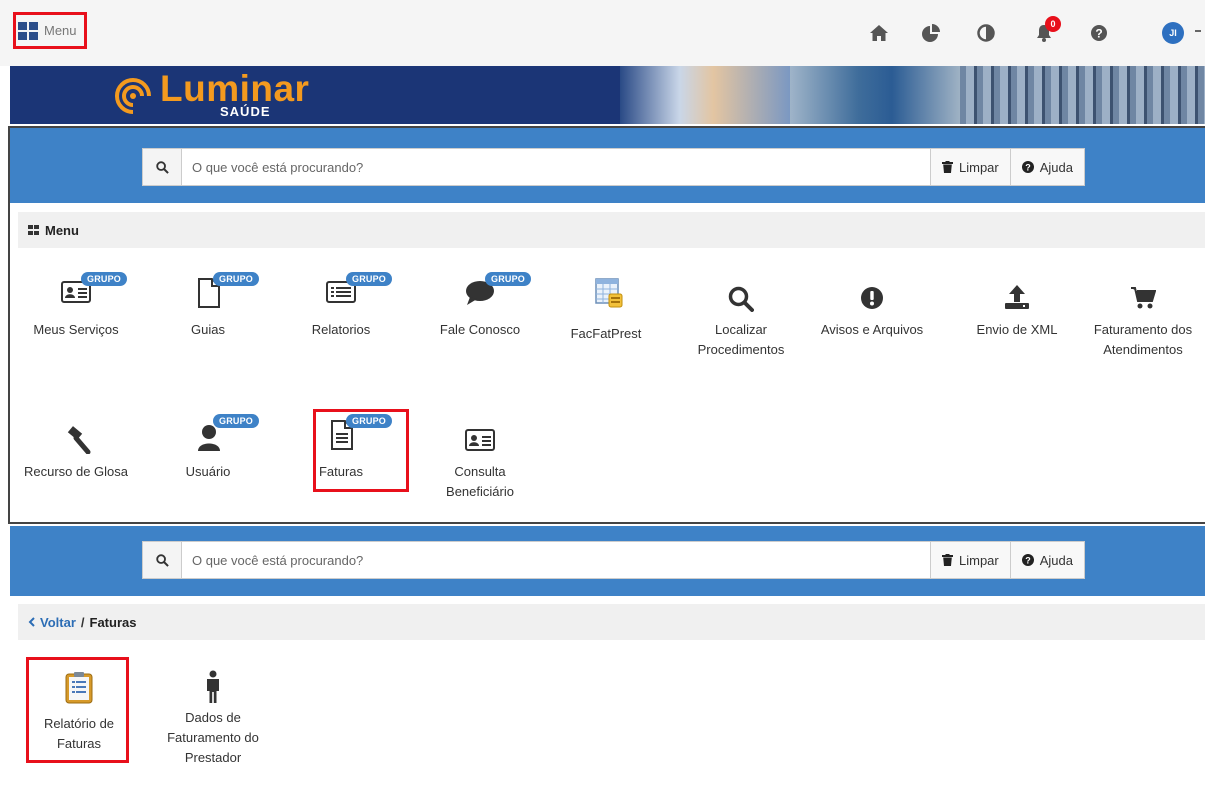 Image resolution: width=1205 pixels, height=792 pixels. I want to click on menu-label: Menu, so click(60, 30).